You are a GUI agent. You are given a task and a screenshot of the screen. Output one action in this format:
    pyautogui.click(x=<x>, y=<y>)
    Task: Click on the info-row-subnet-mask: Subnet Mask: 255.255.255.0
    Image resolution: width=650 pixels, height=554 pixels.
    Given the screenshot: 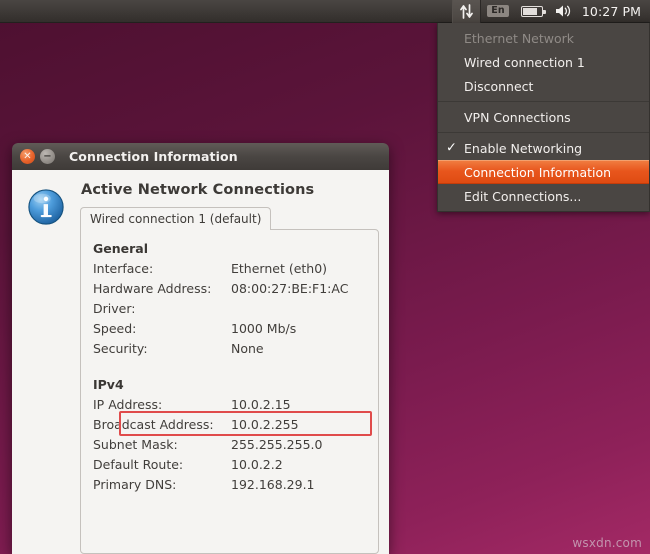 What is the action you would take?
    pyautogui.click(x=230, y=445)
    